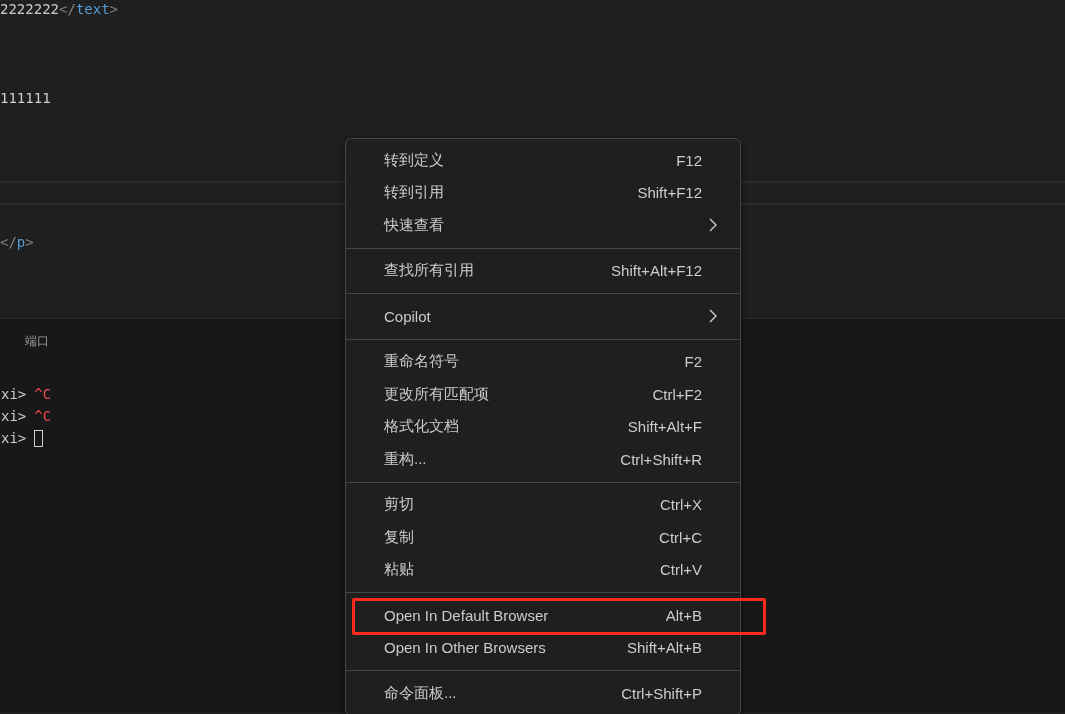 The height and width of the screenshot is (714, 1065). I want to click on menu-item: 查找所有引用 Shift+Alt+F12, so click(543, 270).